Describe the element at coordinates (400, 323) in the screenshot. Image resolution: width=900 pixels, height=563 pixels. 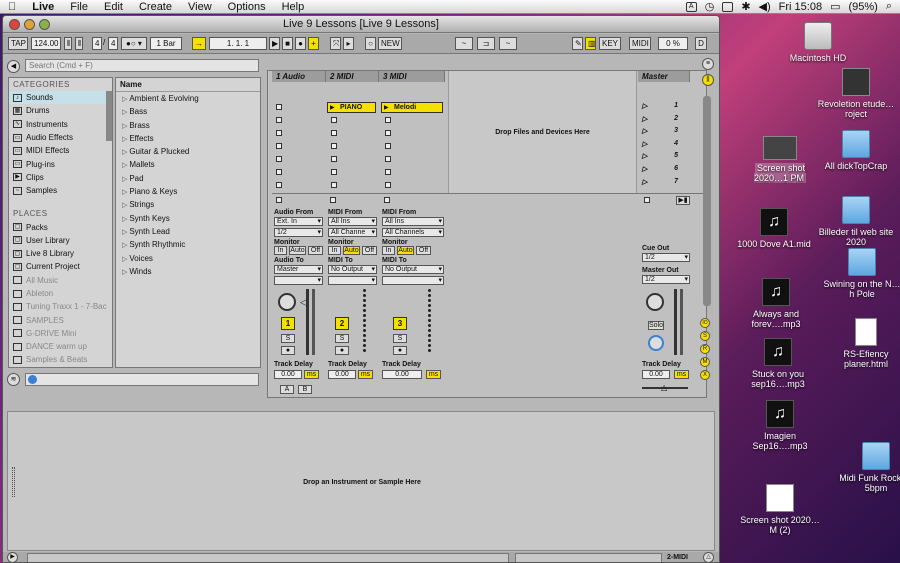
I see `t3-activator: 3` at that location.